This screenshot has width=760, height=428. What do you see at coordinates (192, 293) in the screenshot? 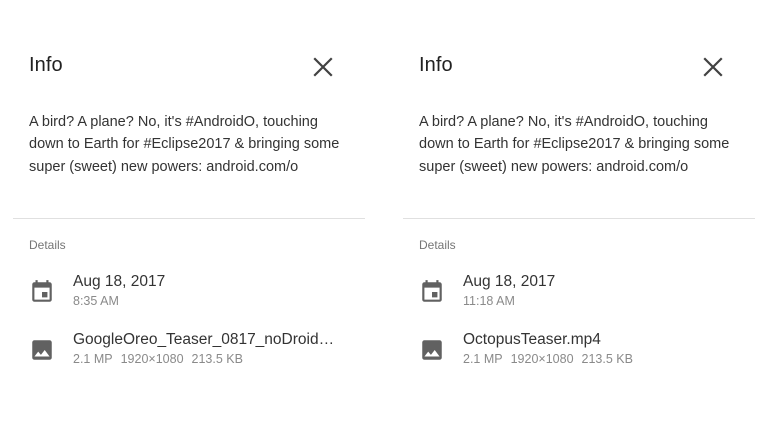
I see `date-row: Aug 18, 2017 8:35 AM` at bounding box center [192, 293].